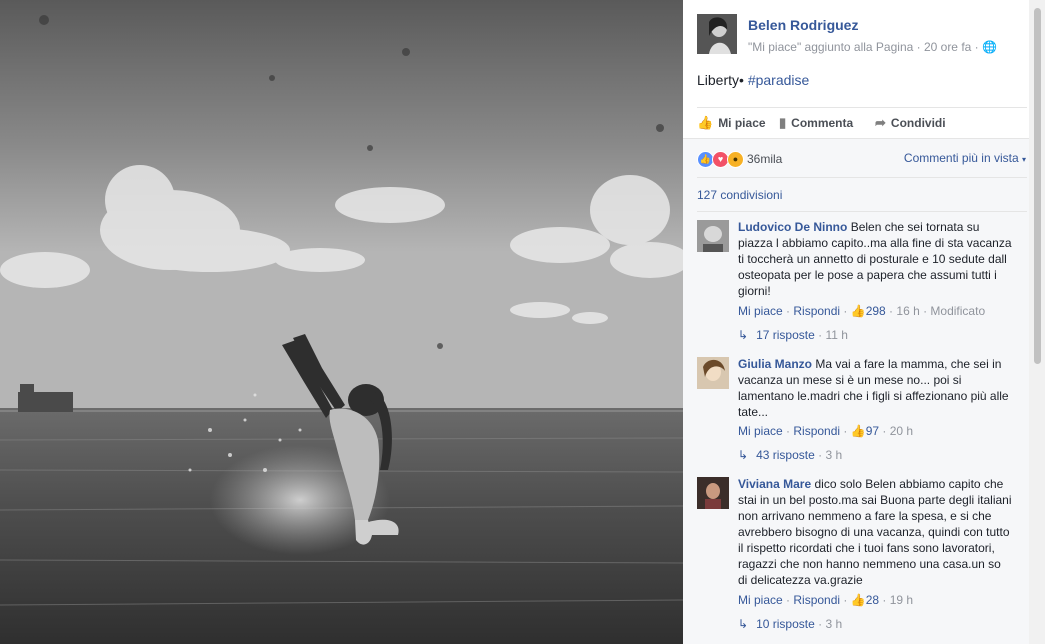 The image size is (1045, 644). I want to click on comment-time: 16 h, so click(907, 311).